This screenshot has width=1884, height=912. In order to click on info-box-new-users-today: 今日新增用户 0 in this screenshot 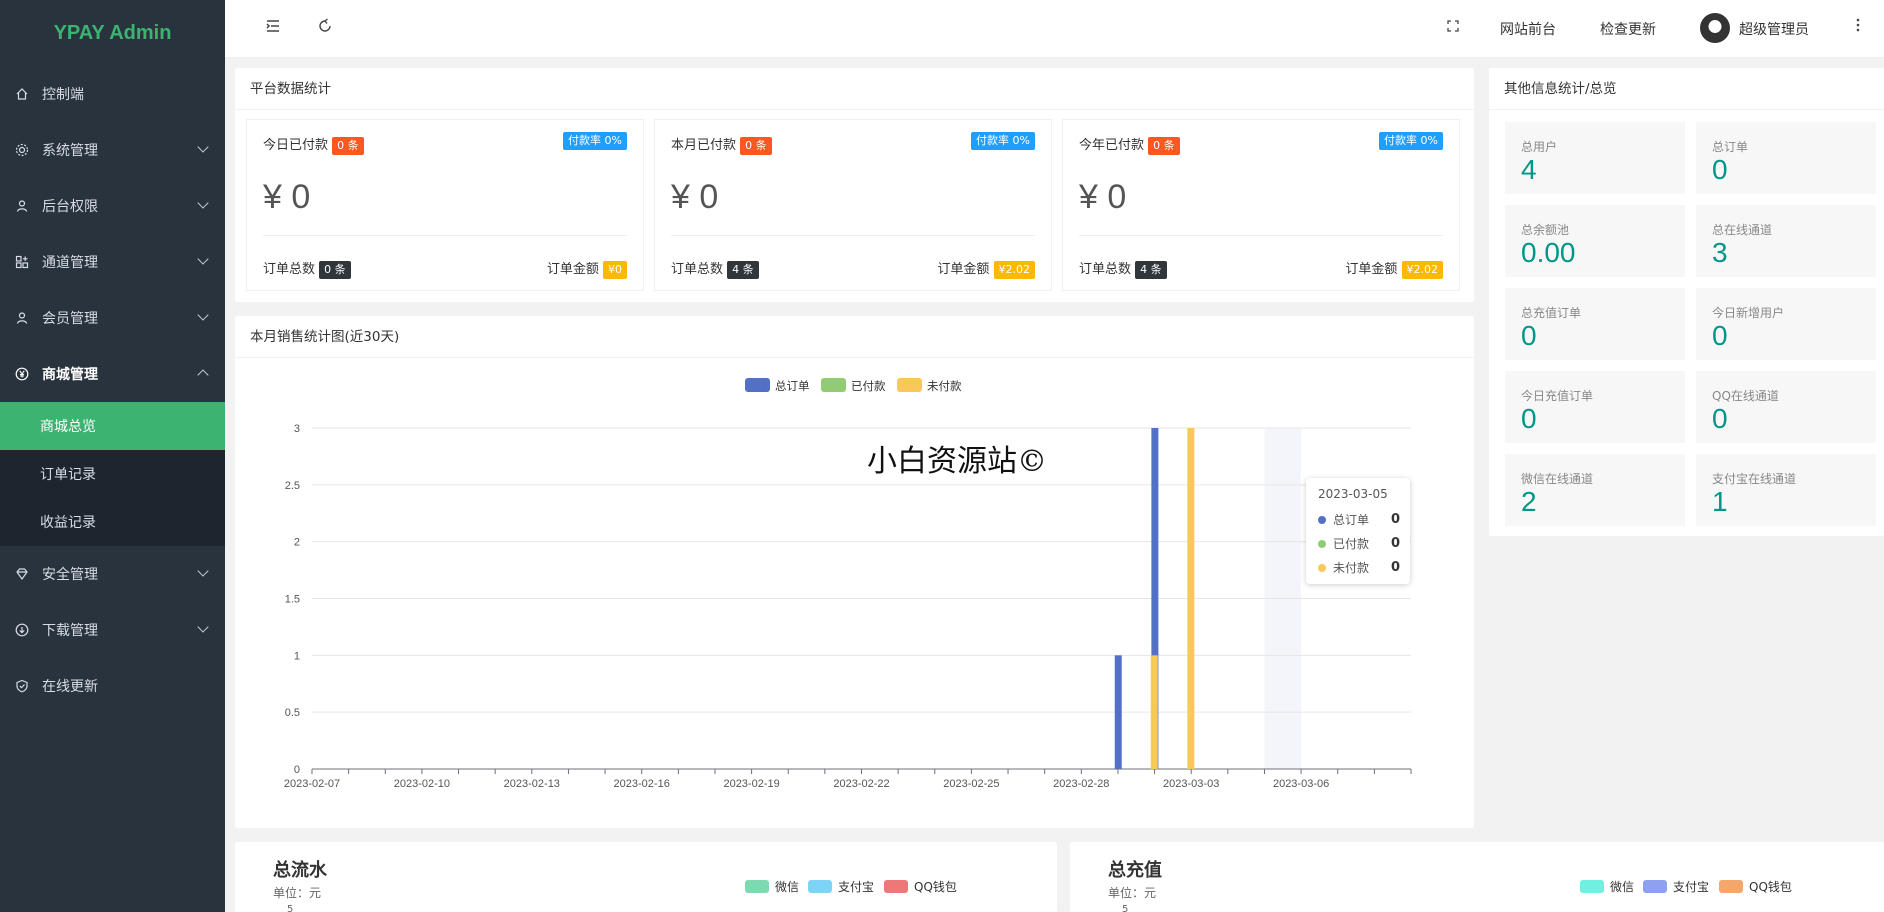, I will do `click(1786, 324)`.